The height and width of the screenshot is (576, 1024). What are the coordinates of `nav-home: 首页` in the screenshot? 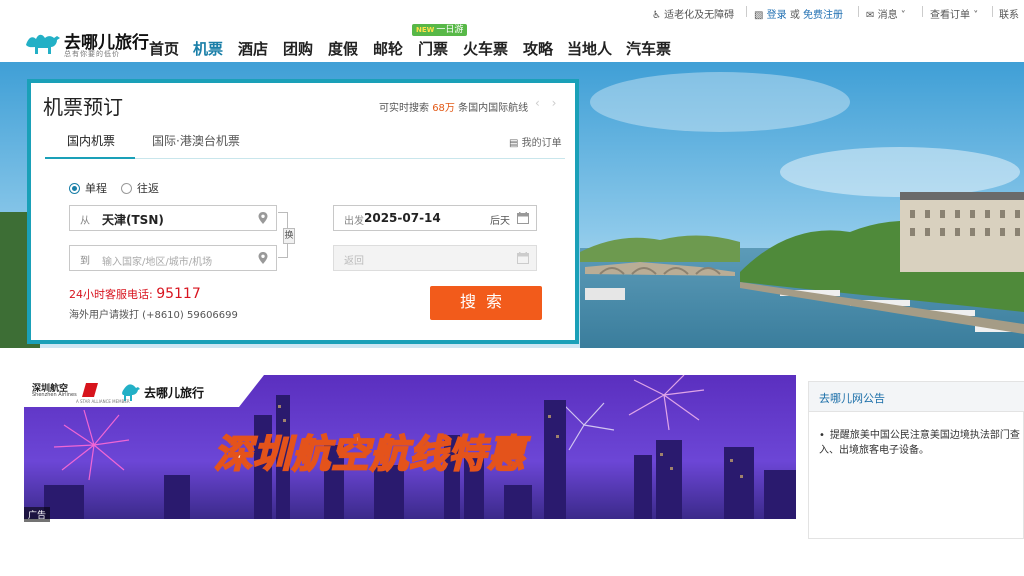 It's located at (164, 48).